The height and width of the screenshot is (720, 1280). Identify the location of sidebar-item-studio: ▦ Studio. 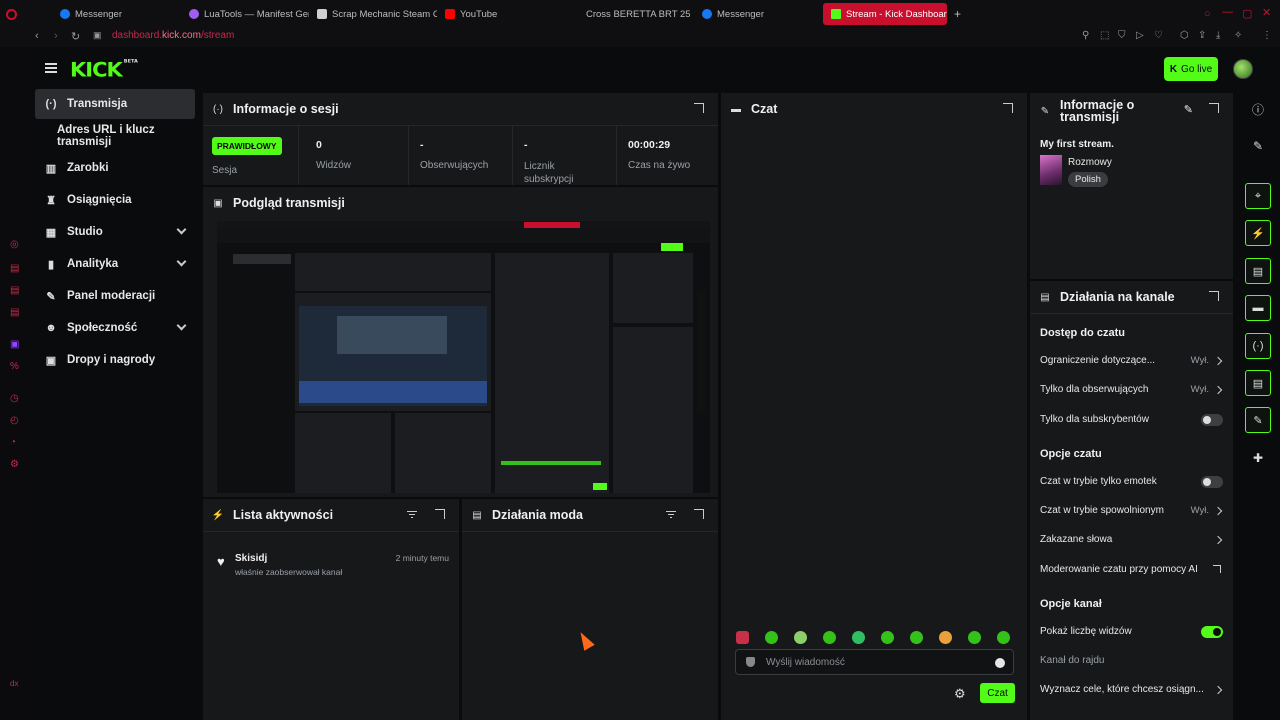
(115, 232).